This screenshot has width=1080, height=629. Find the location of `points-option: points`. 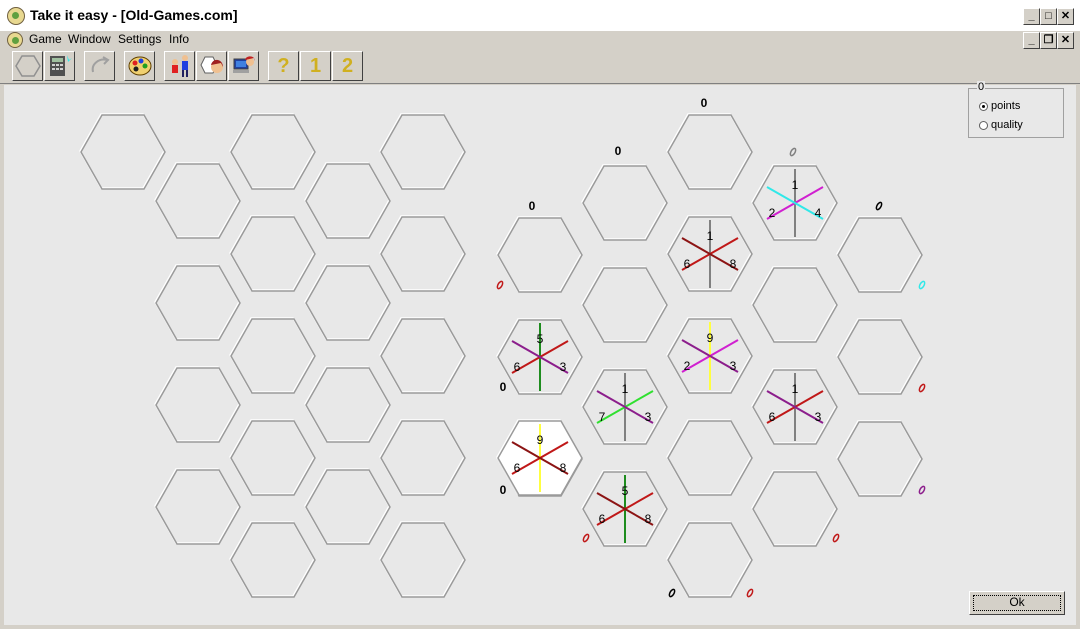

points-option: points is located at coordinates (999, 106).